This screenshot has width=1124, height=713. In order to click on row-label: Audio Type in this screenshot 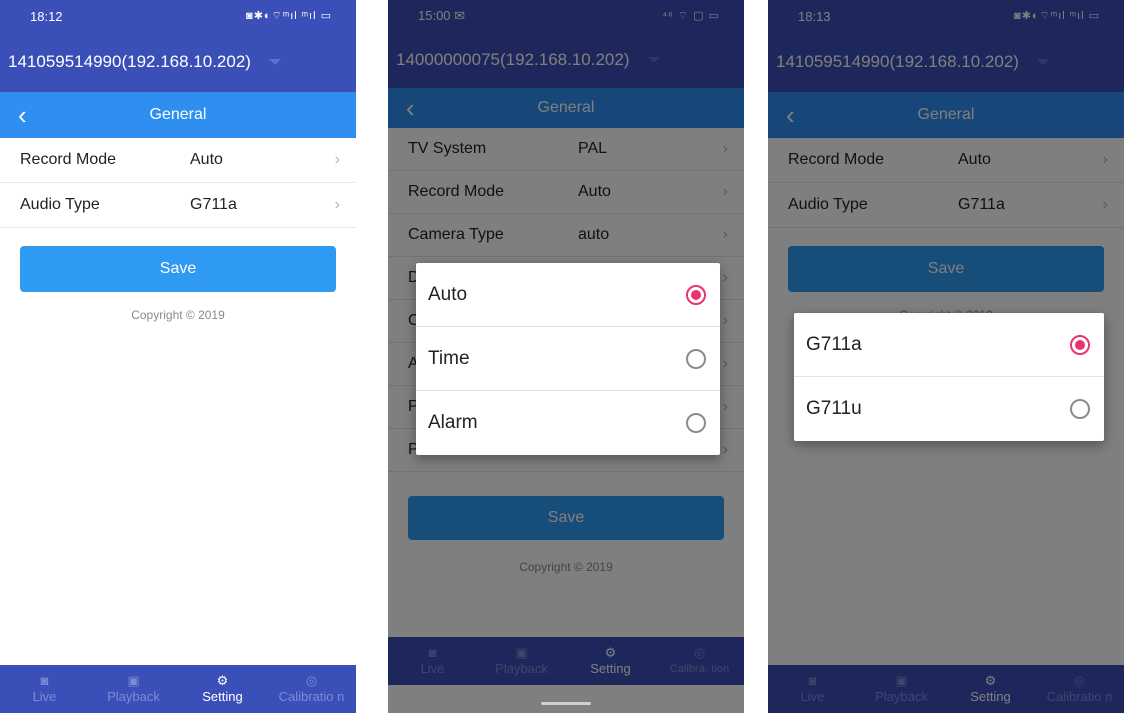, I will do `click(60, 204)`.